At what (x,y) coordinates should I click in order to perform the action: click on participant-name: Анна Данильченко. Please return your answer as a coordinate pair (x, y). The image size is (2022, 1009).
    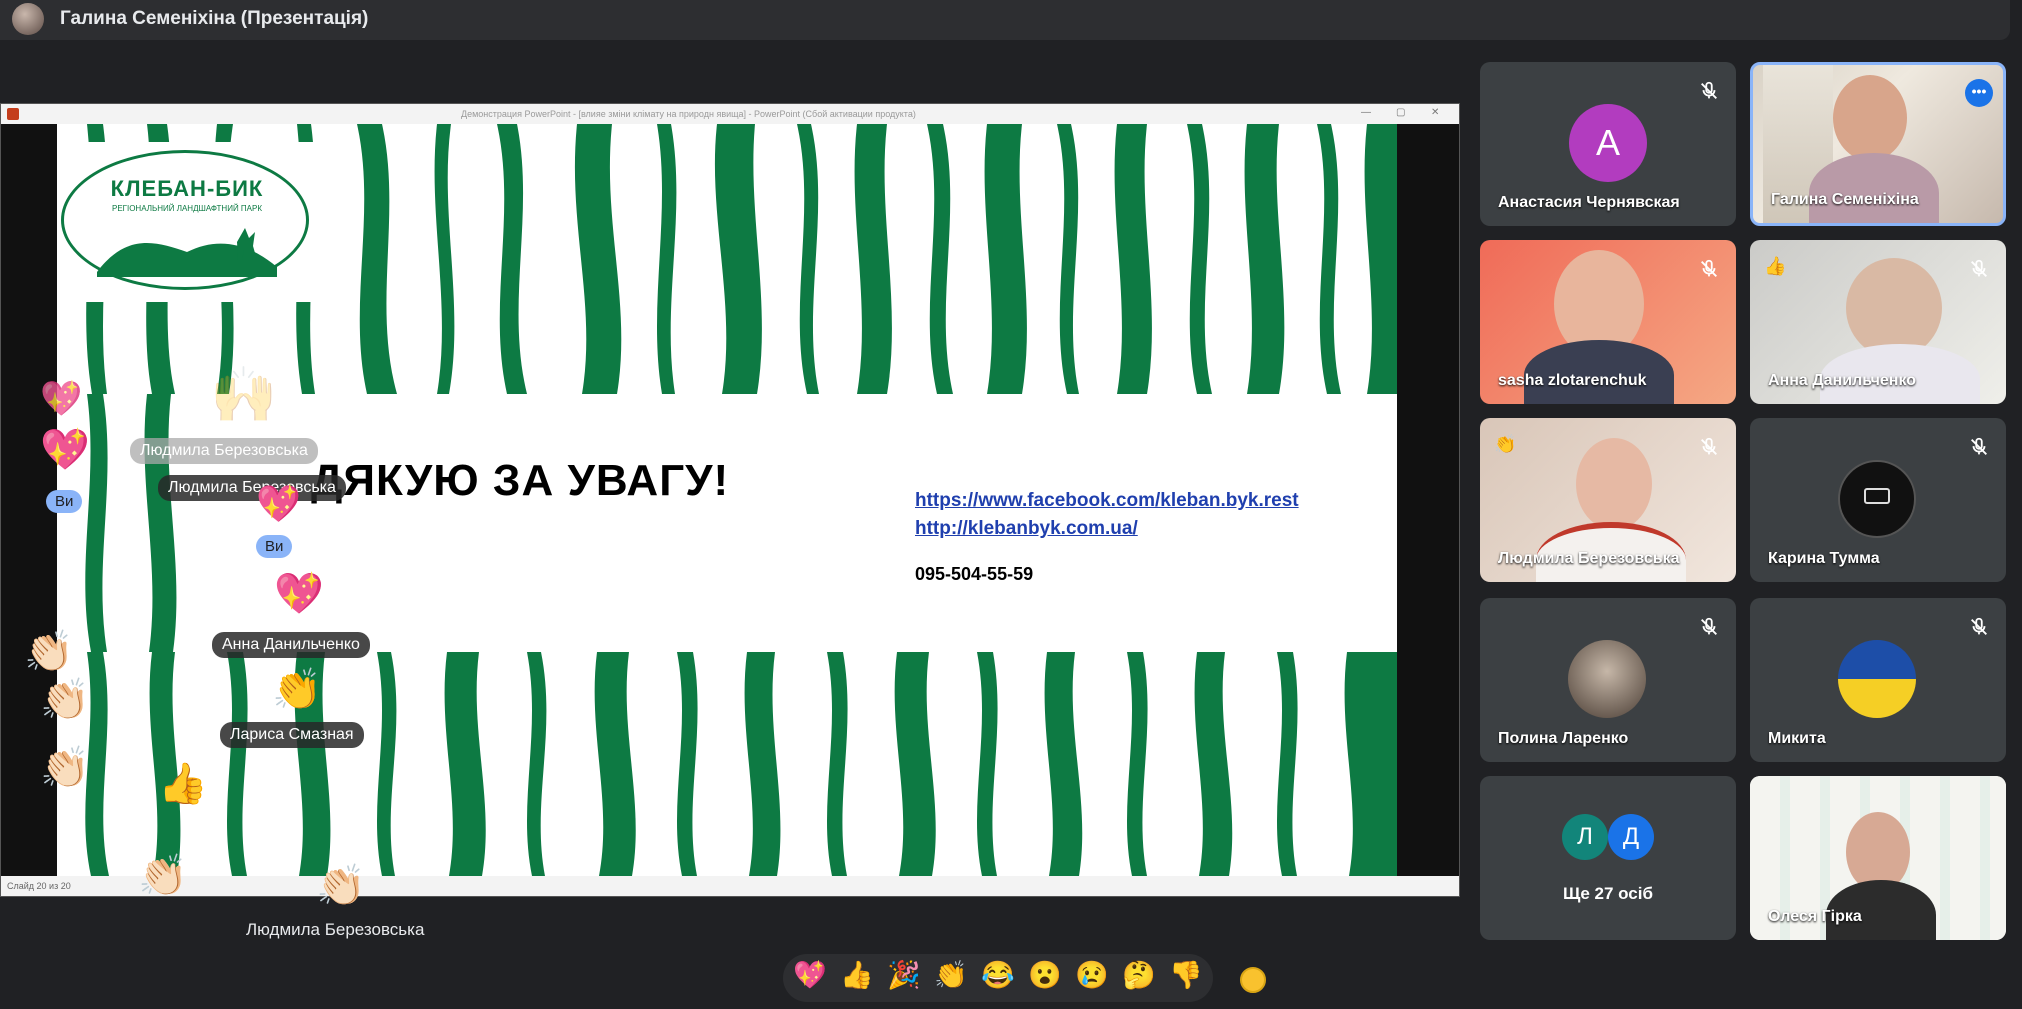
    Looking at the image, I should click on (1842, 380).